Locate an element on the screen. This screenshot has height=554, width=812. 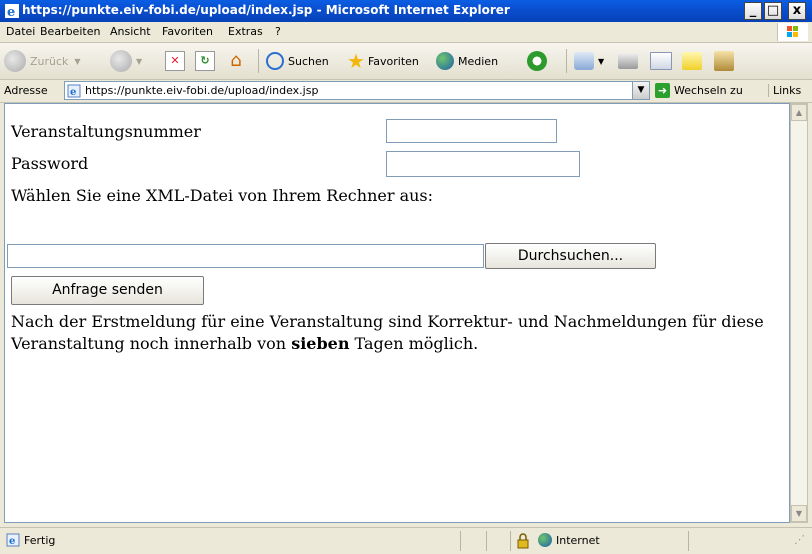
globe-icon is located at coordinates (545, 540).